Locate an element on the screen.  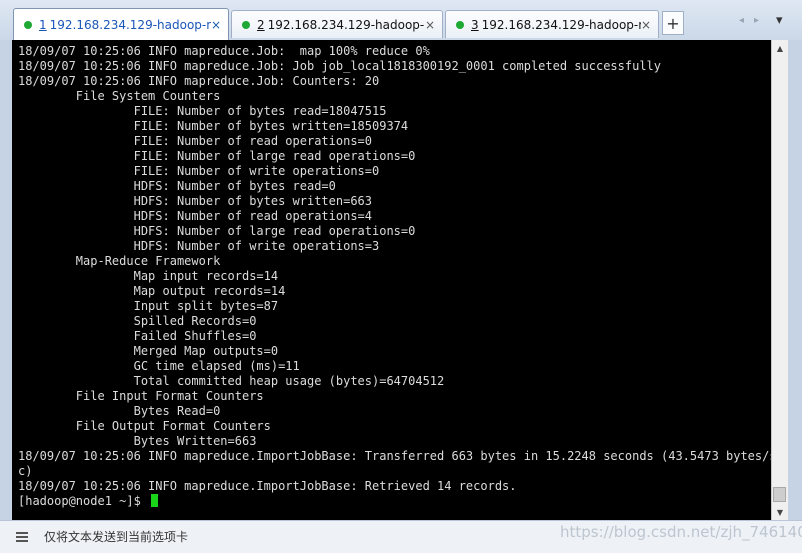
watermark: https://blog.csdn.net/zjh_746140129 is located at coordinates (681, 532).